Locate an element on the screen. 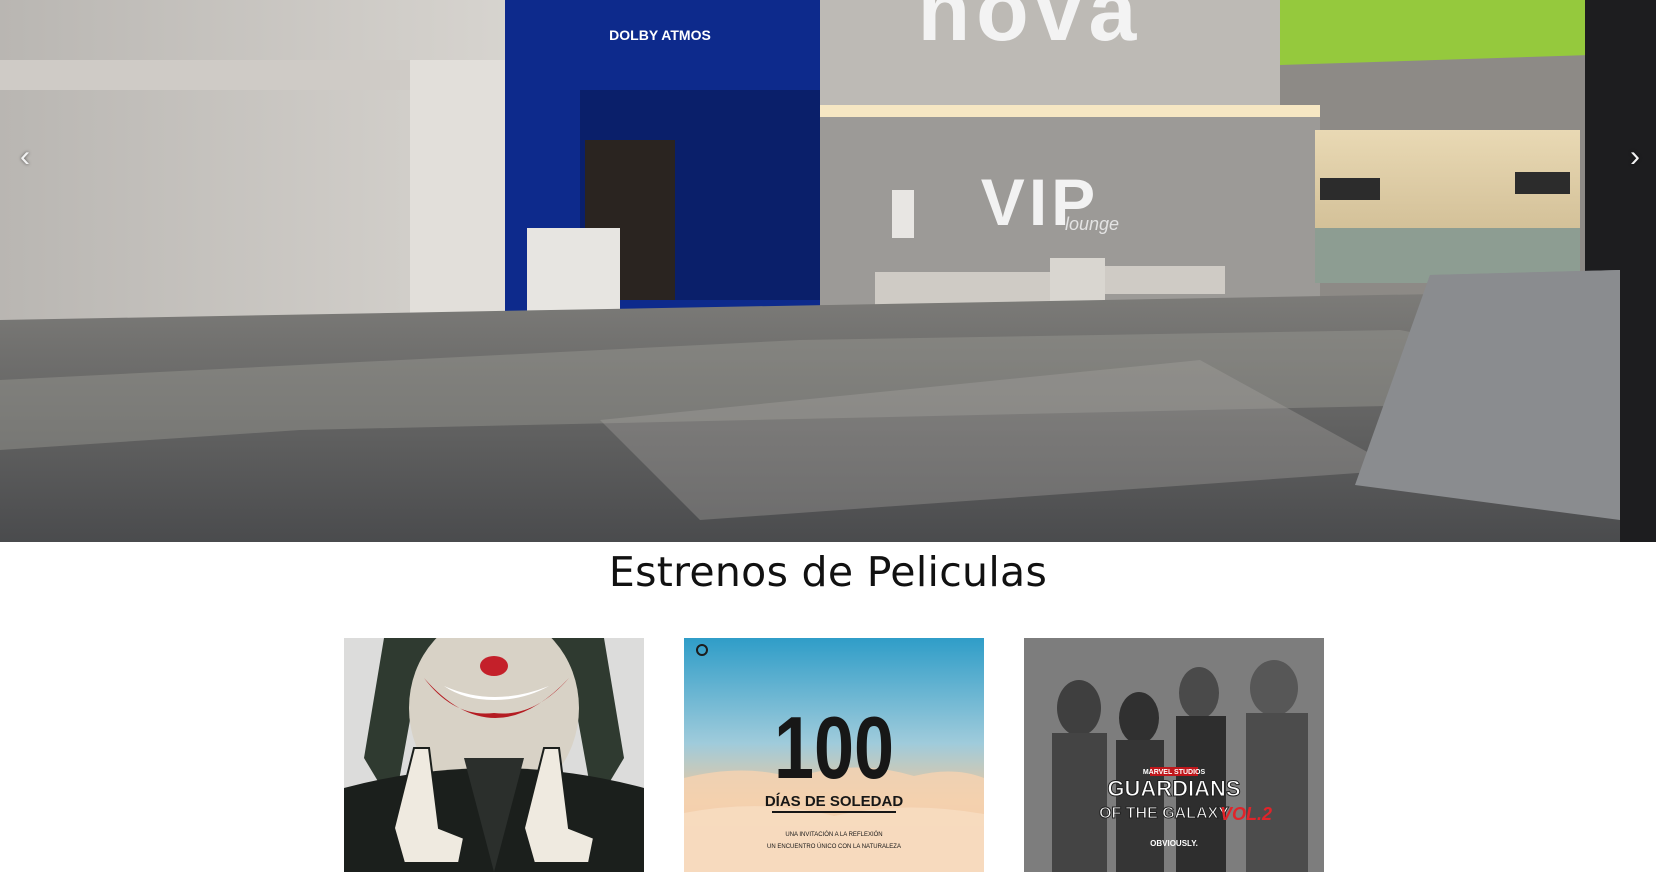  chevron-right-icon: › is located at coordinates (1635, 156).